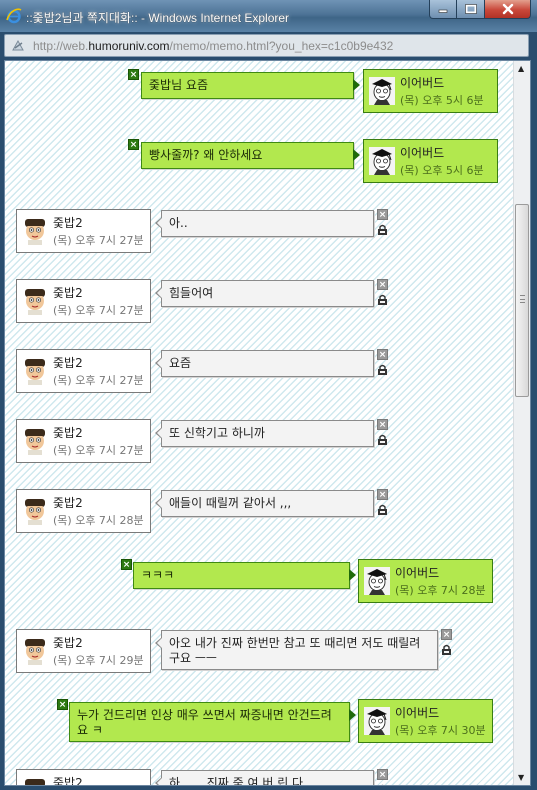 The width and height of the screenshot is (537, 790). What do you see at coordinates (61, 46) in the screenshot?
I see `url-prefix: http://web.` at bounding box center [61, 46].